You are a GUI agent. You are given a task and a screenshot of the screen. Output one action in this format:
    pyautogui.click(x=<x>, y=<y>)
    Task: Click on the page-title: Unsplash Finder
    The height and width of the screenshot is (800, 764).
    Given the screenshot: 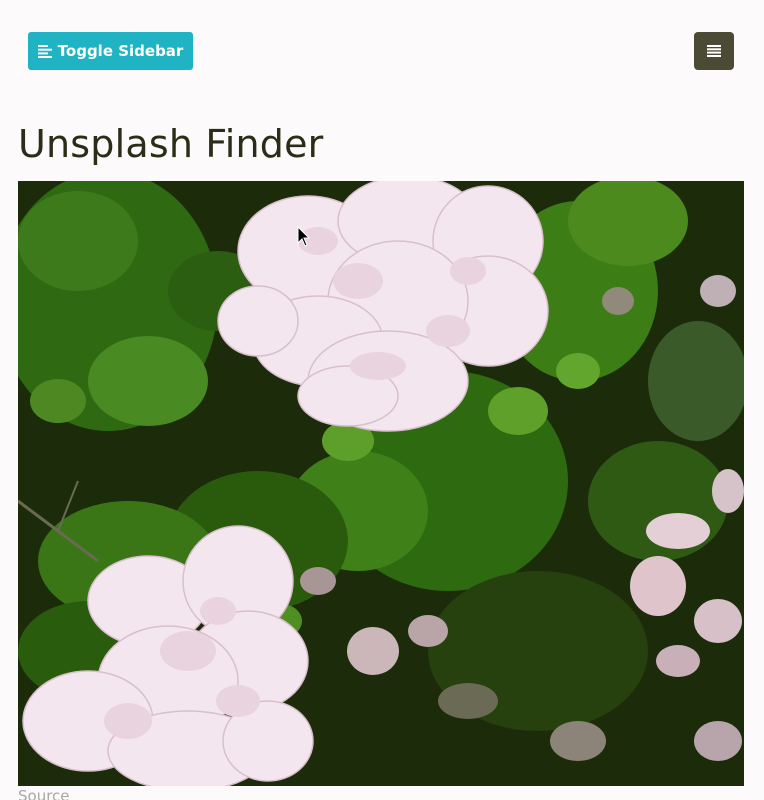 What is the action you would take?
    pyautogui.click(x=171, y=144)
    